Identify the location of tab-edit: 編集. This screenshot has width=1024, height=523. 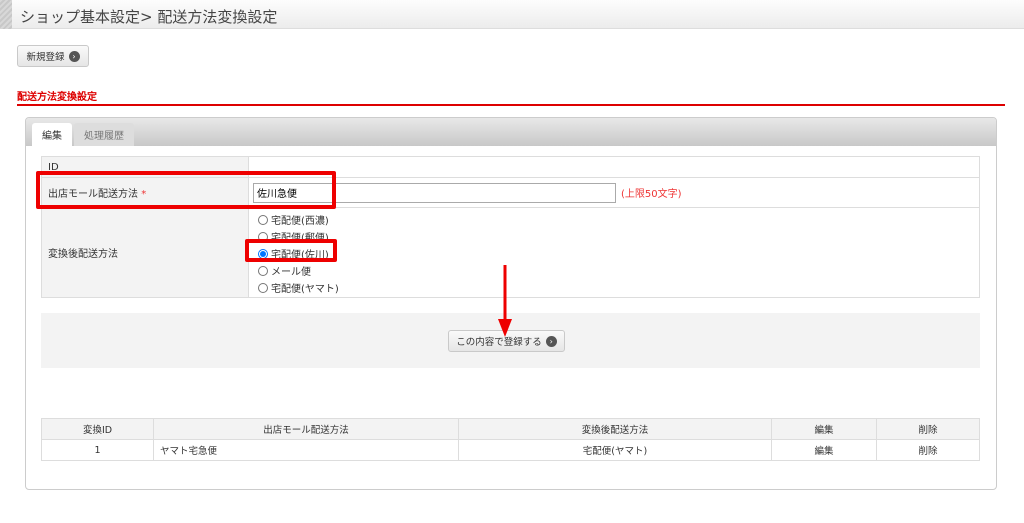
(52, 134).